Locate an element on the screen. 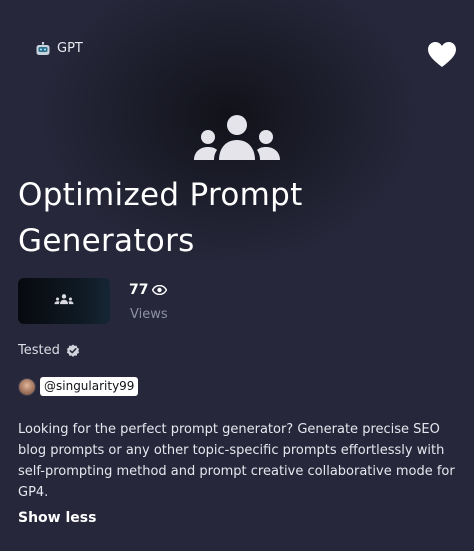 Image resolution: width=474 pixels, height=551 pixels. robot-icon is located at coordinates (43, 48).